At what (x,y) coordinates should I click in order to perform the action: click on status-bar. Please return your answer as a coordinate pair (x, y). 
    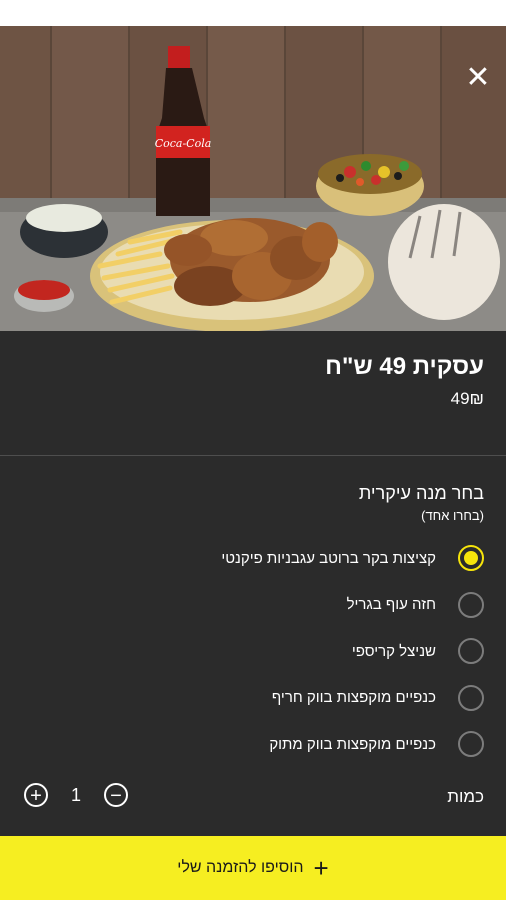
    Looking at the image, I should click on (253, 13).